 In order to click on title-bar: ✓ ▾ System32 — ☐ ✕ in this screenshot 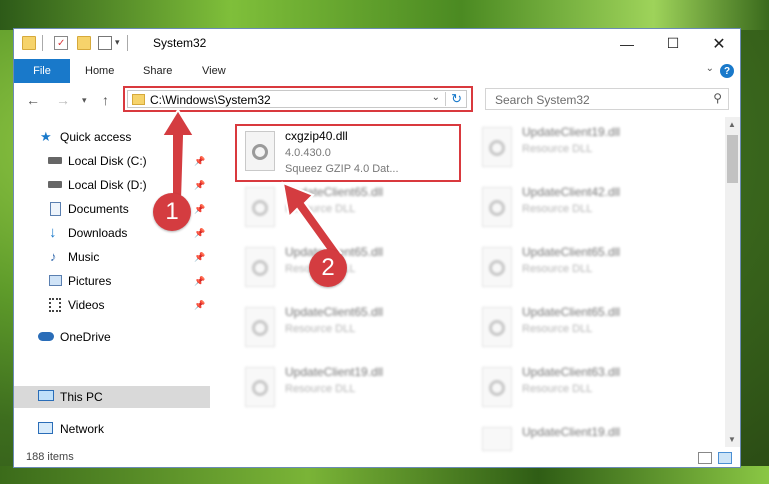, I will do `click(377, 44)`.